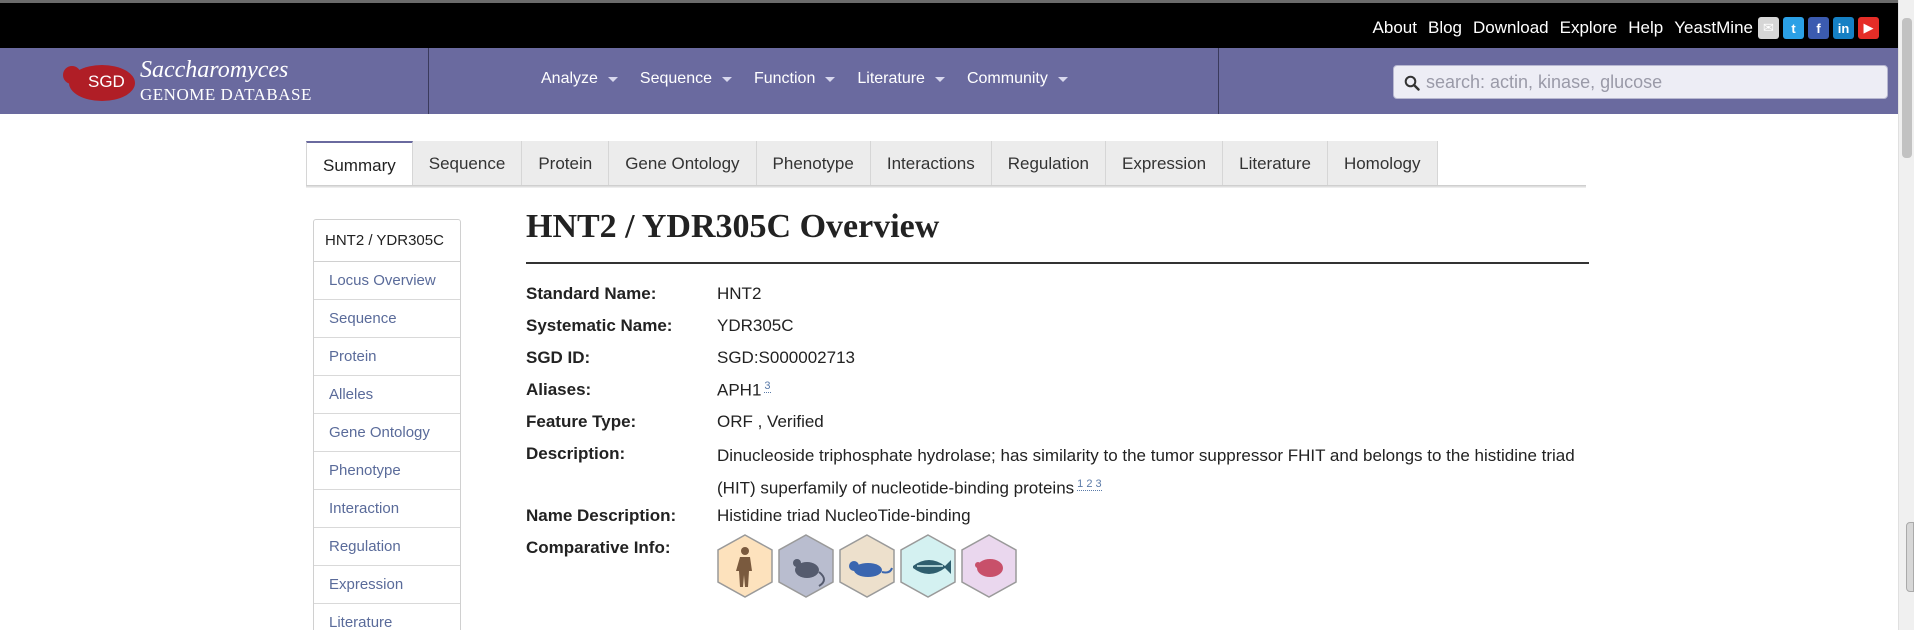 Image resolution: width=1914 pixels, height=630 pixels. I want to click on tab-sequence: Sequence, so click(467, 163).